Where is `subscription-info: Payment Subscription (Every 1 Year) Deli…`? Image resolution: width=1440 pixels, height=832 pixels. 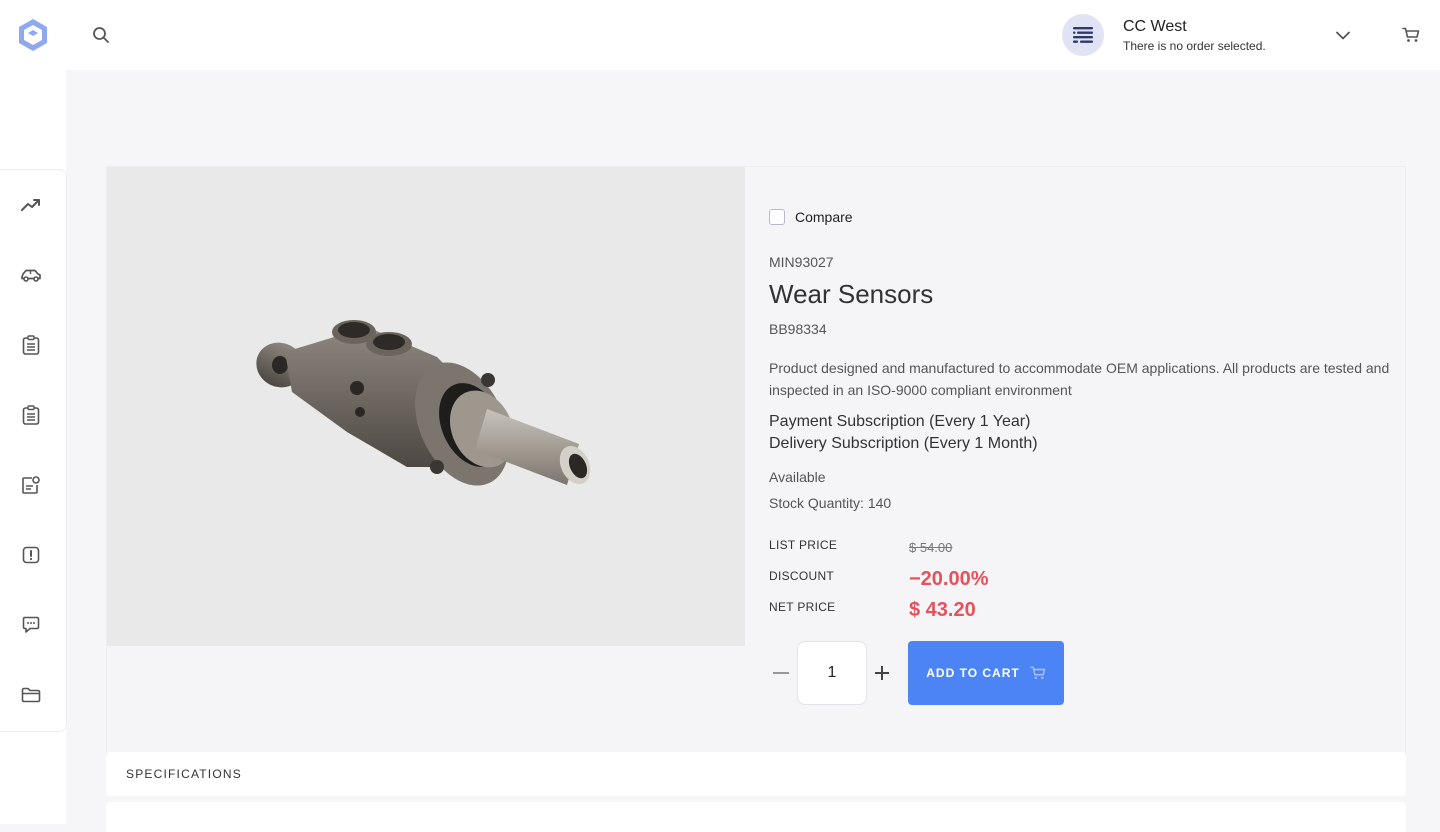
subscription-info: Payment Subscription (Every 1 Year) Deli… is located at coordinates (903, 433).